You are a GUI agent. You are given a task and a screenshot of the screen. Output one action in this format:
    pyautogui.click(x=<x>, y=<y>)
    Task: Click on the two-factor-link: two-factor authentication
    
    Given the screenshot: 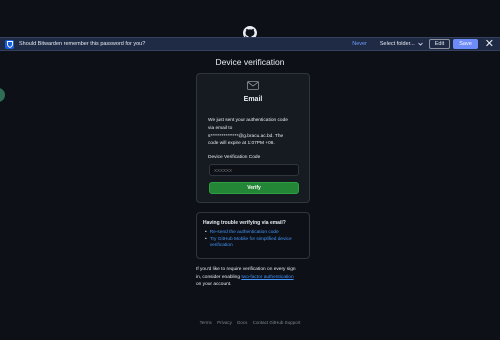 What is the action you would take?
    pyautogui.click(x=267, y=277)
    